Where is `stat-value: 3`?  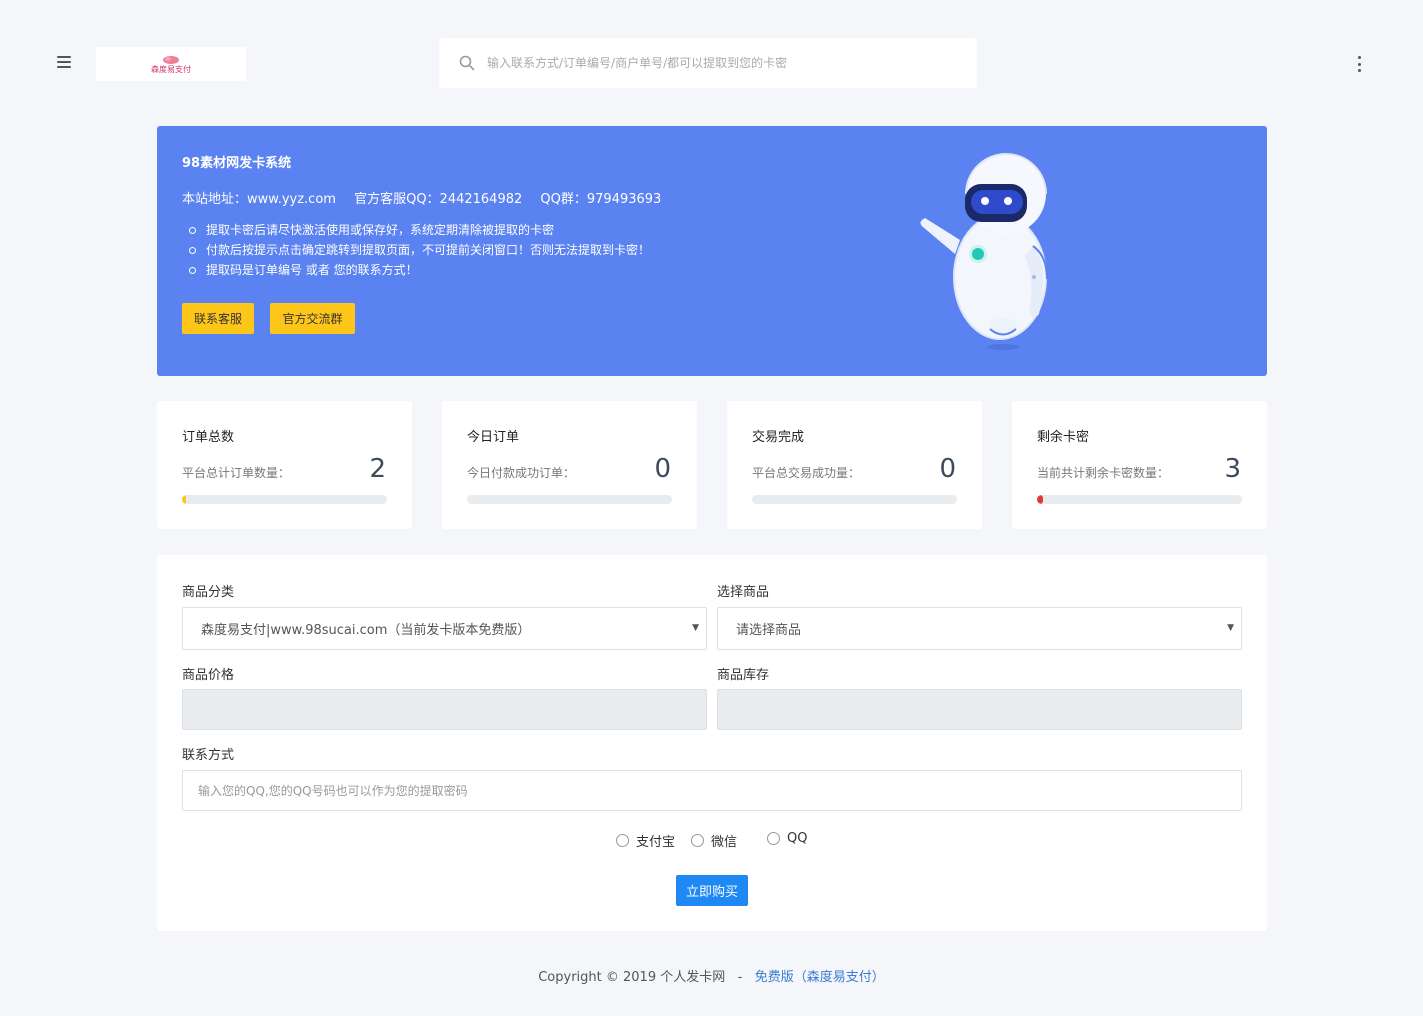 stat-value: 3 is located at coordinates (1232, 469).